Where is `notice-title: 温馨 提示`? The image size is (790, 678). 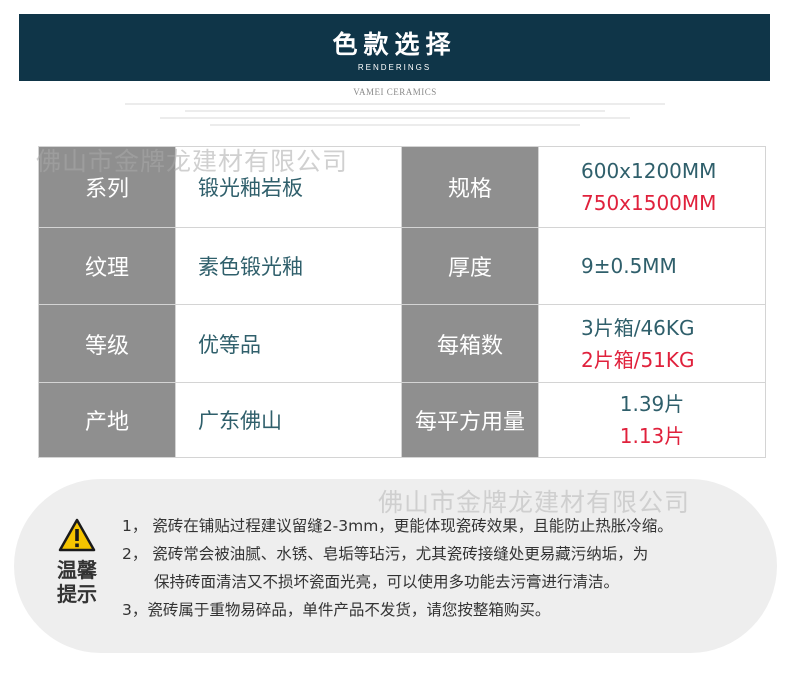
notice-title: 温馨 提示 is located at coordinates (77, 582).